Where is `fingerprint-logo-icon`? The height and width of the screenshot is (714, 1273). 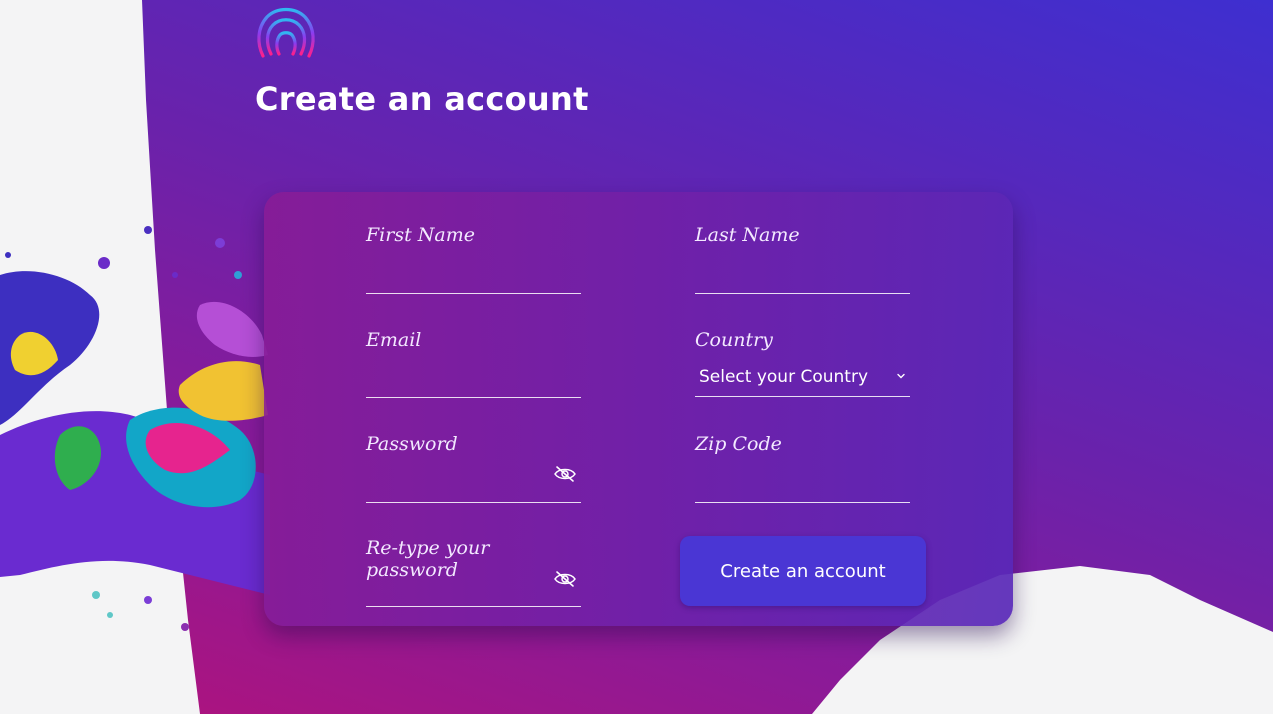 fingerprint-logo-icon is located at coordinates (286, 32).